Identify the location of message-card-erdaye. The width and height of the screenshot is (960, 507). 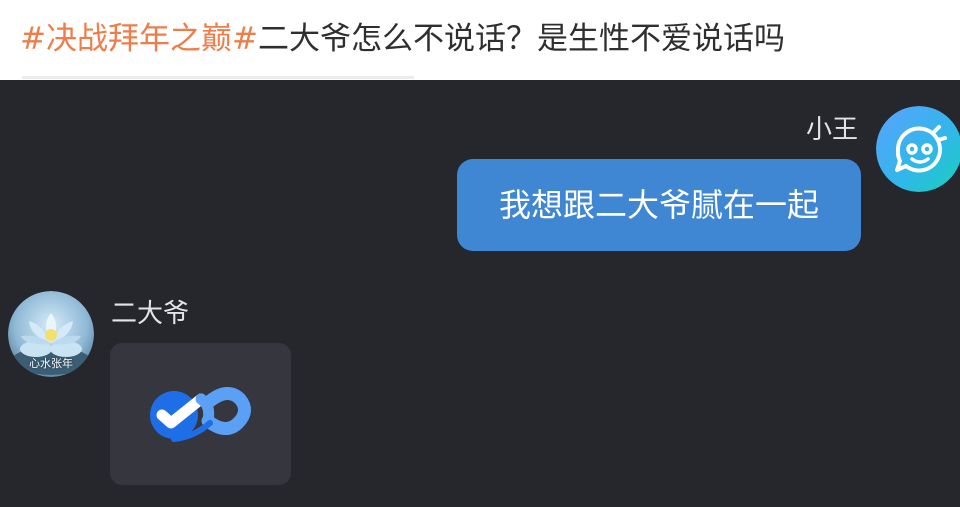
(200, 414).